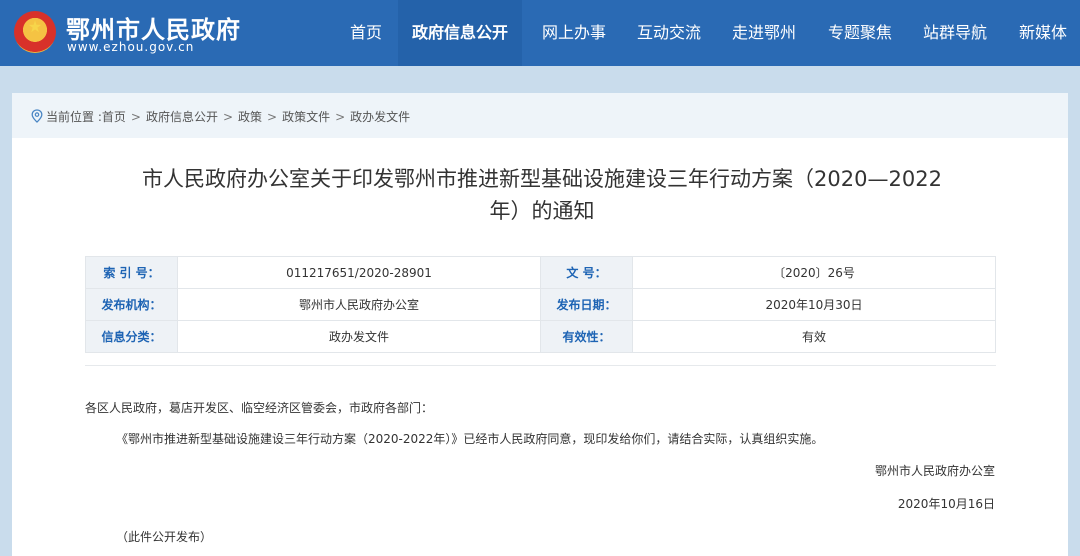 The width and height of the screenshot is (1080, 556). Describe the element at coordinates (359, 272) in the screenshot. I see `index-number-value: 011217651/2020-28901` at that location.